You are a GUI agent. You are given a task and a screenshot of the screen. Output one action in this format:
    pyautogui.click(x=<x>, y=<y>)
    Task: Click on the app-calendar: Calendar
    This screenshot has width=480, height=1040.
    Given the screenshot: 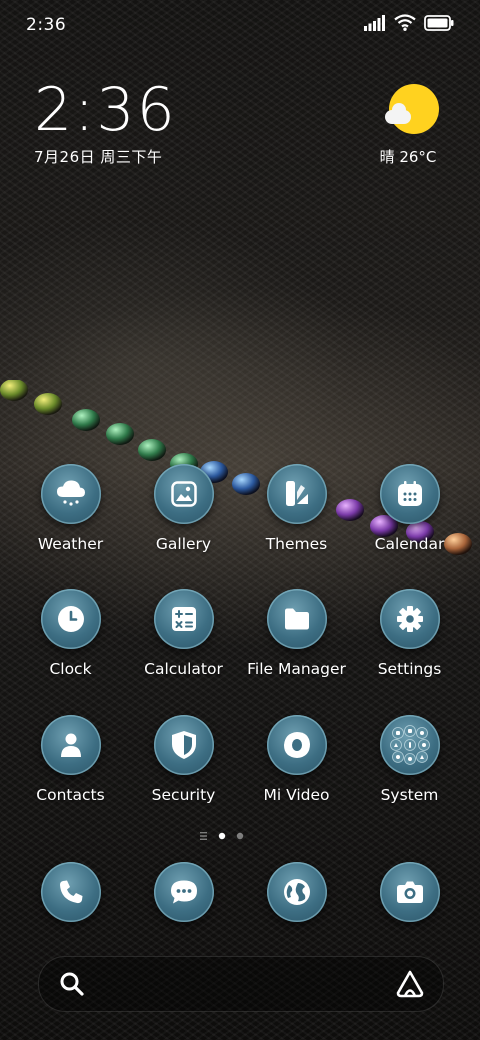 What is the action you would take?
    pyautogui.click(x=409, y=508)
    